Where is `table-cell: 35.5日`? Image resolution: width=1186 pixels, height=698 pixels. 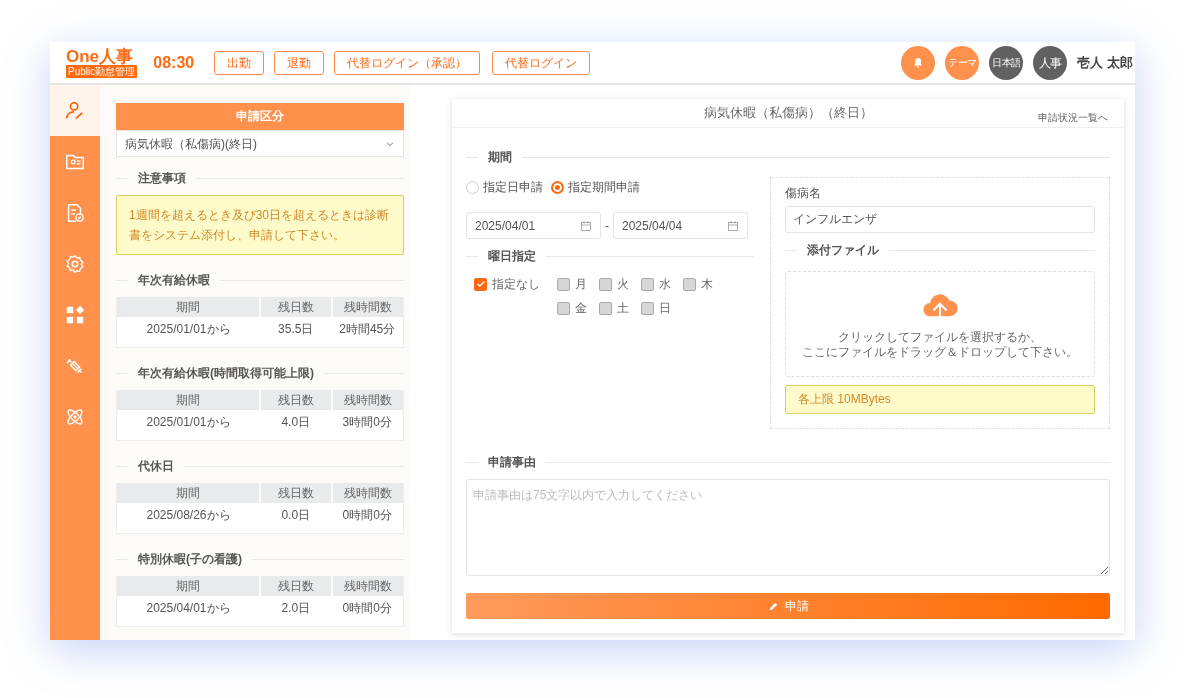
table-cell: 35.5日 is located at coordinates (296, 332).